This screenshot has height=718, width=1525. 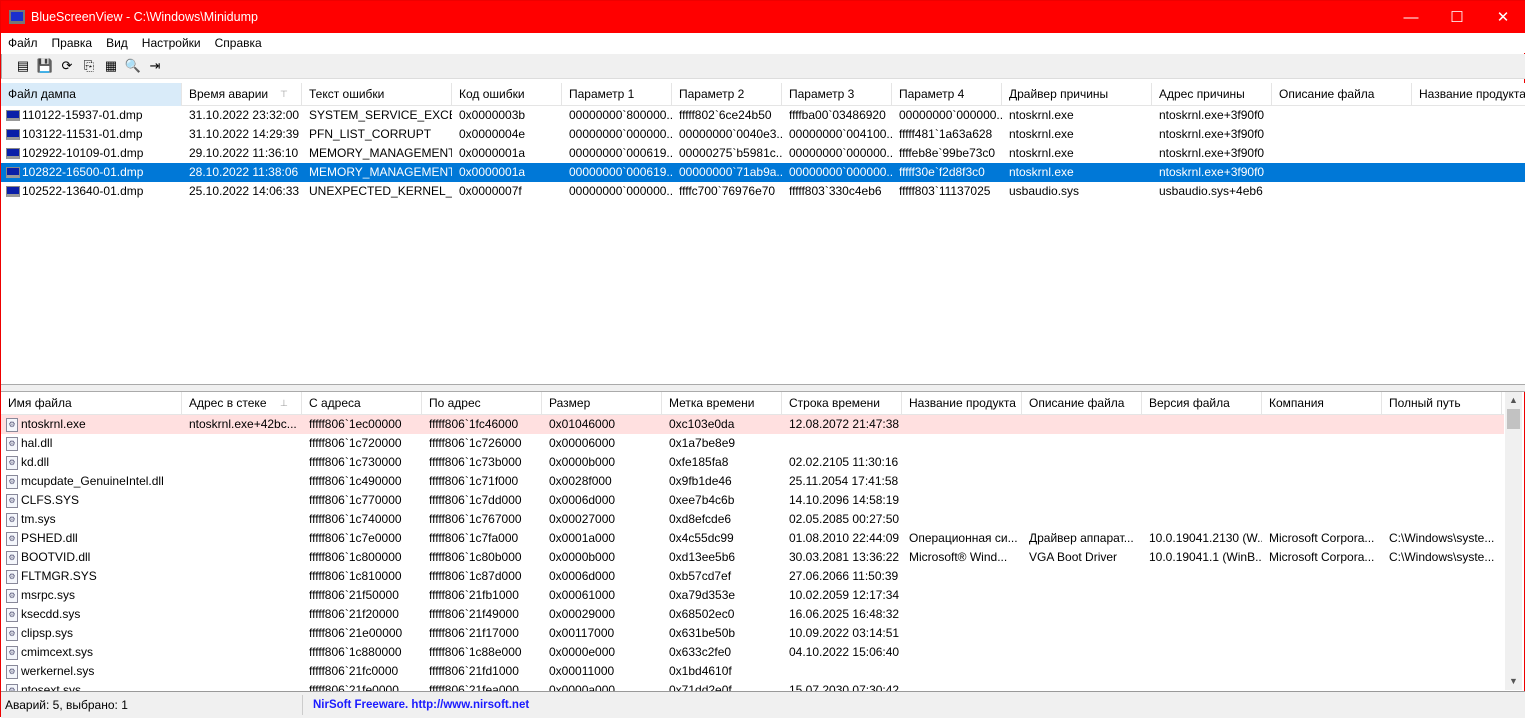 What do you see at coordinates (1442, 403) in the screenshot?
I see `column-header: Полный путь` at bounding box center [1442, 403].